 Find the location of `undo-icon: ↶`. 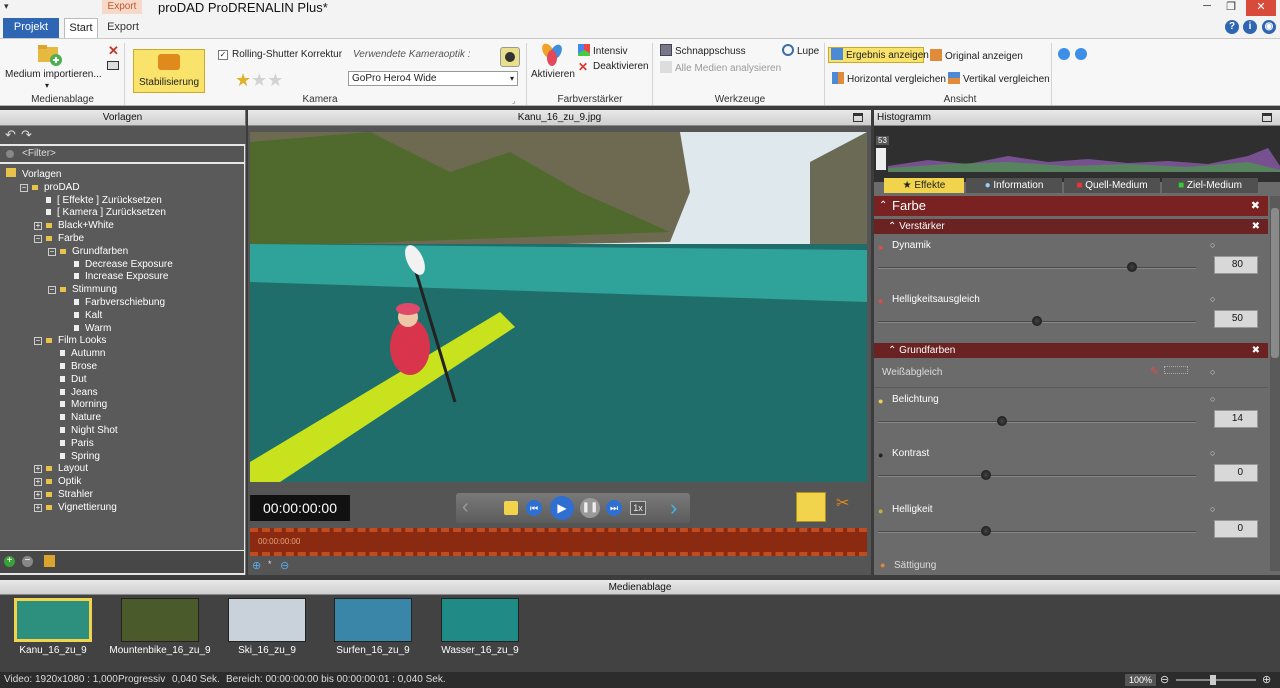

undo-icon: ↶ is located at coordinates (10, 135).